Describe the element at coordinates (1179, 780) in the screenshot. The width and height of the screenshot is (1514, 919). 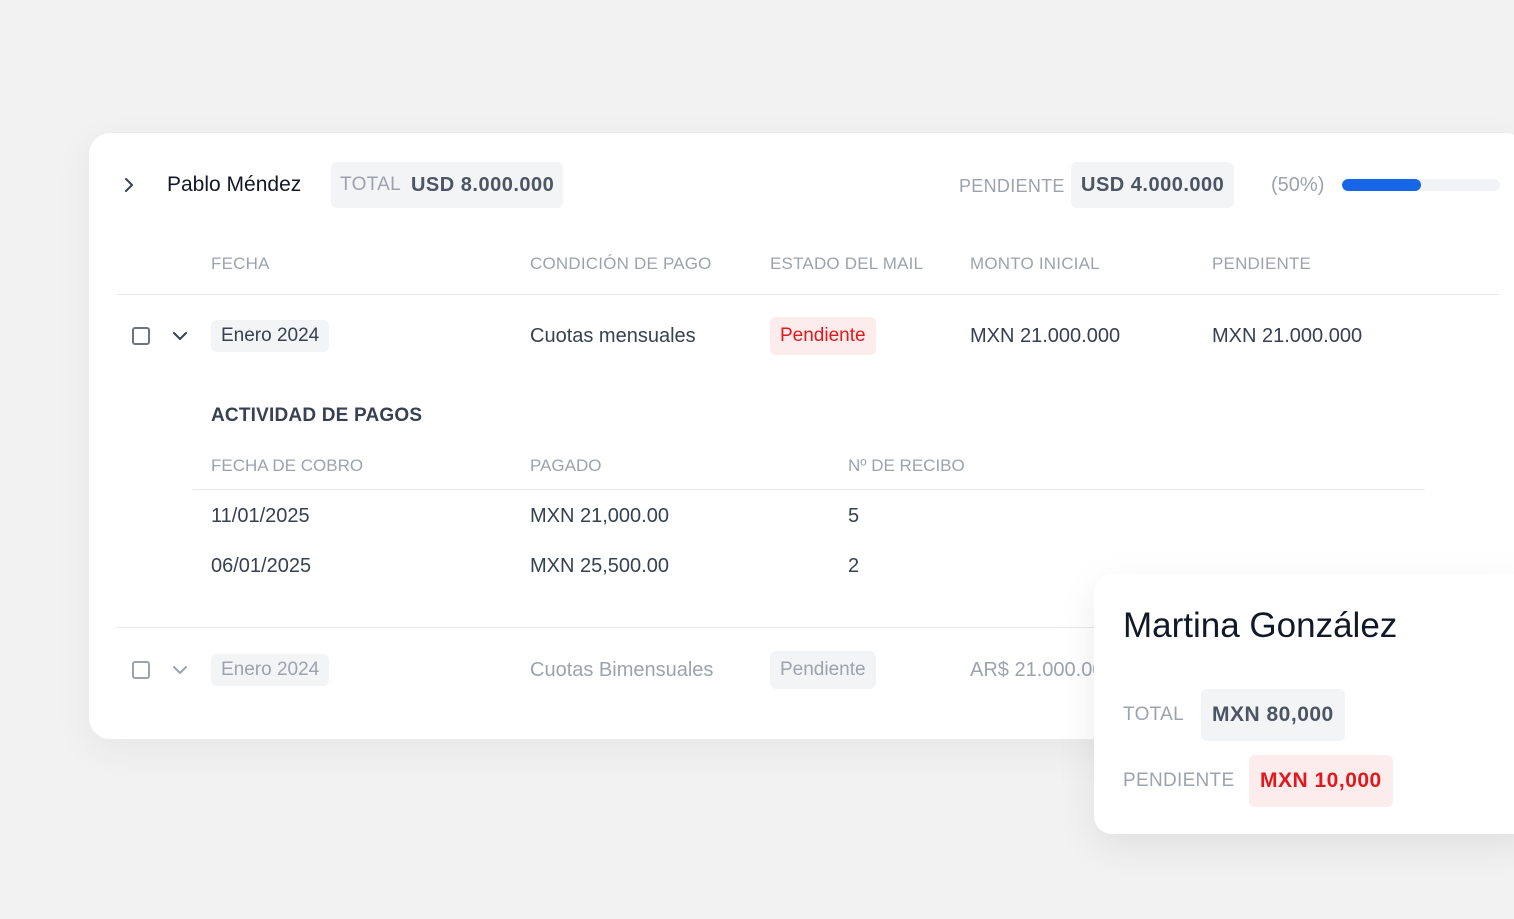
I see `popover-pending-label: PENDIENTE` at that location.